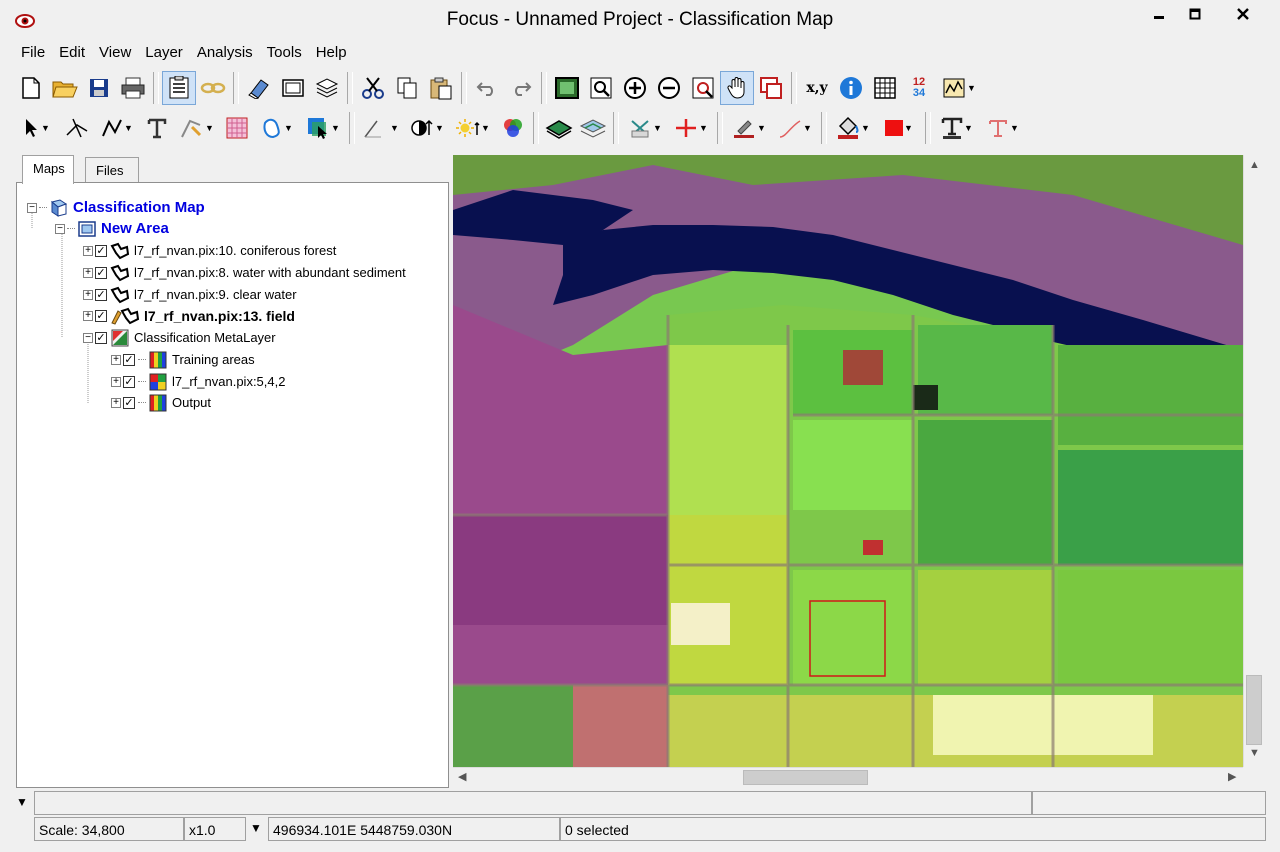 The height and width of the screenshot is (852, 1280). What do you see at coordinates (183, 359) in the screenshot?
I see `tree-sublayer-row: + ✓ Training areas` at bounding box center [183, 359].